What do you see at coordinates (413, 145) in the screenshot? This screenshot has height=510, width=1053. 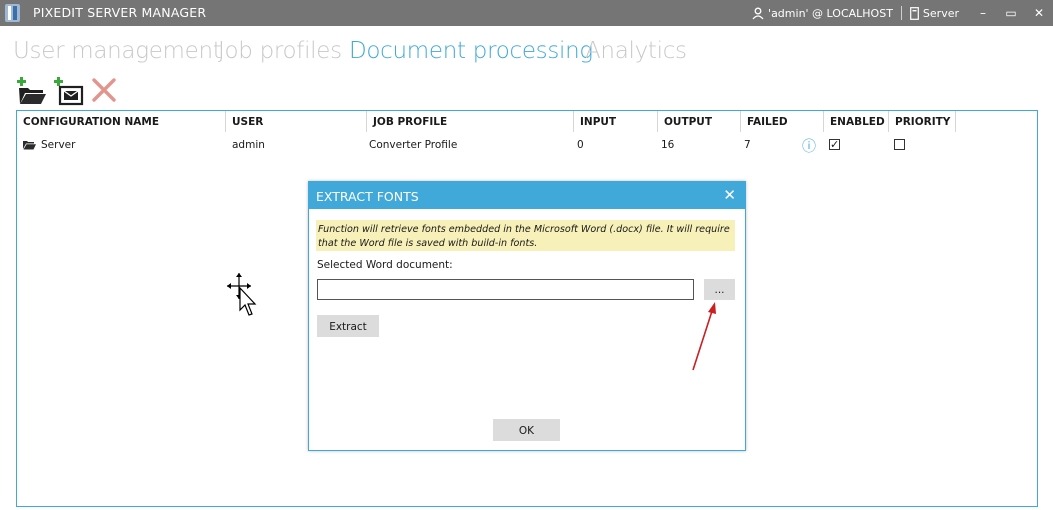 I see `job-profile-cell: Converter Profile` at bounding box center [413, 145].